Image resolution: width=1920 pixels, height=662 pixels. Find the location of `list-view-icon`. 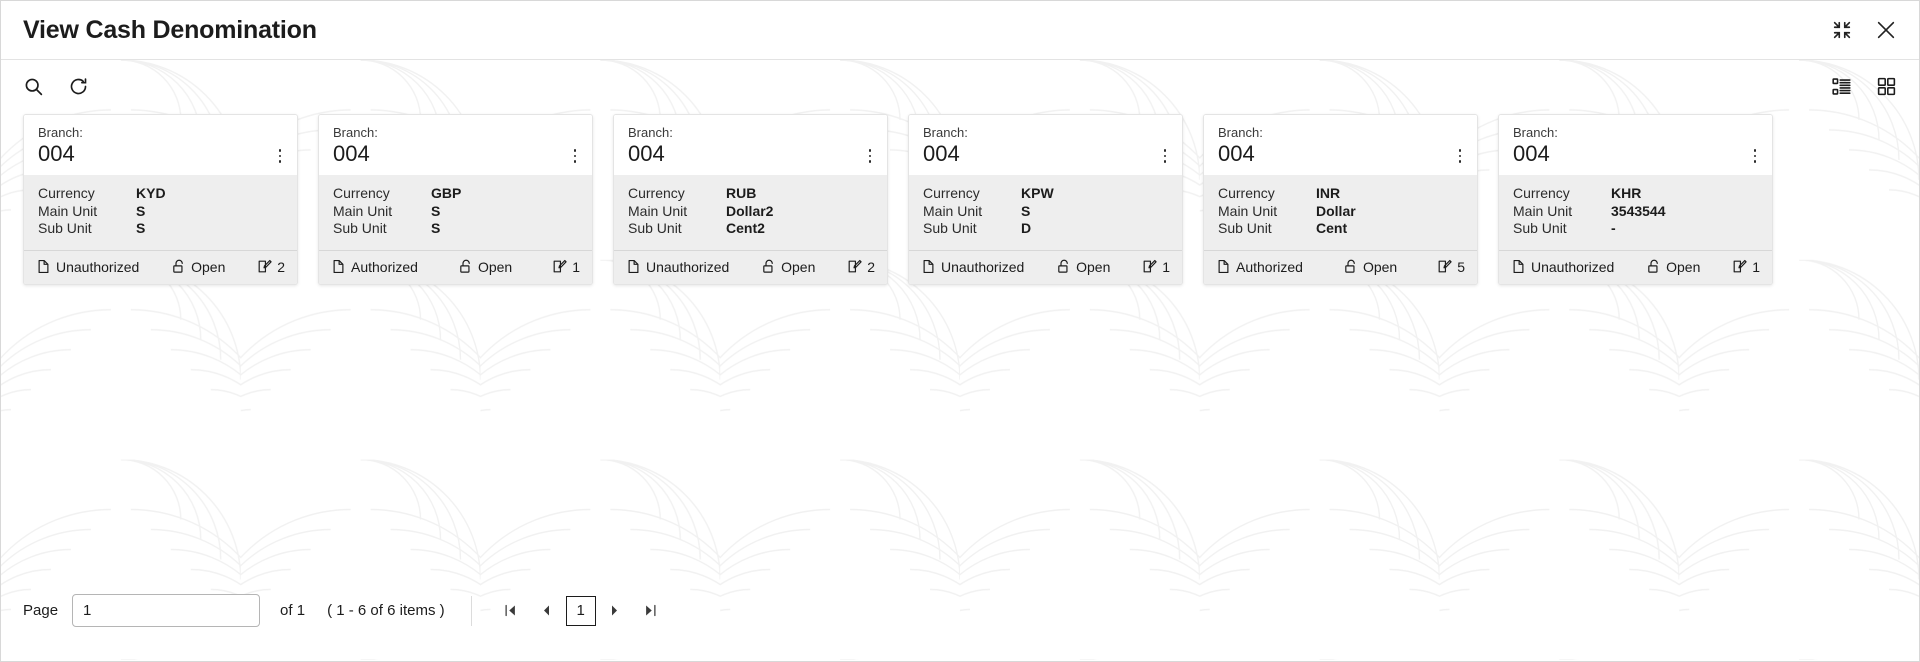

list-view-icon is located at coordinates (1841, 86).